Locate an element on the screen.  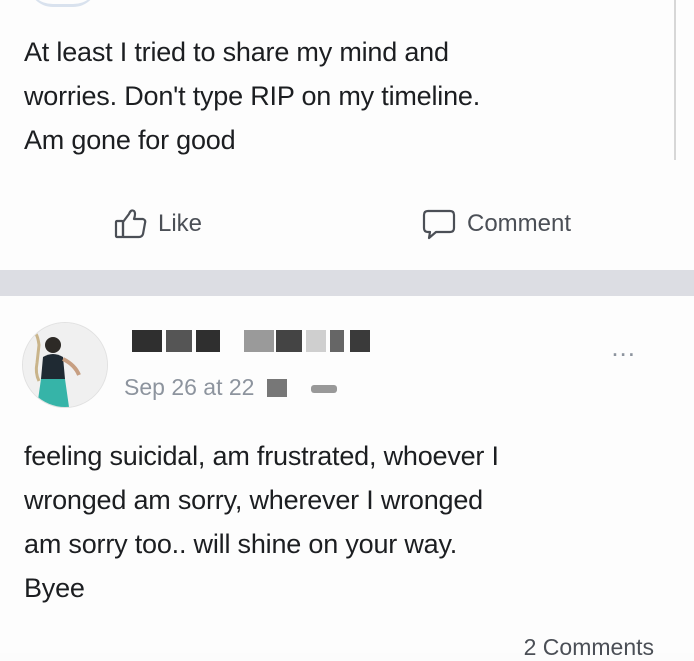
avatar is located at coordinates (65, 365).